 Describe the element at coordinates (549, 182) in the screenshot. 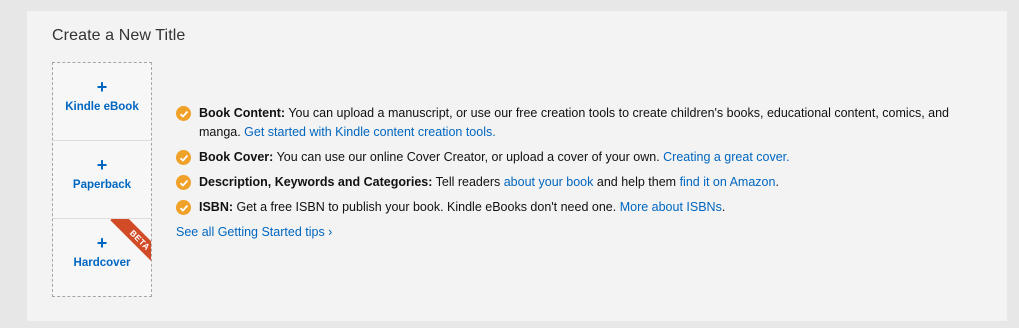

I see `about-your-book-link: about your book` at that location.